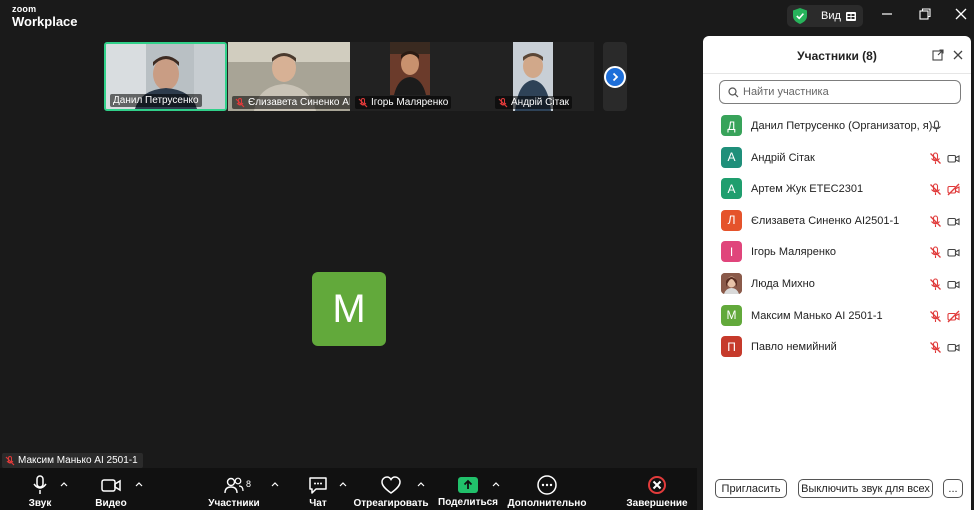 The image size is (974, 510). Describe the element at coordinates (468, 502) in the screenshot. I see `share-label: Поделиться` at that location.